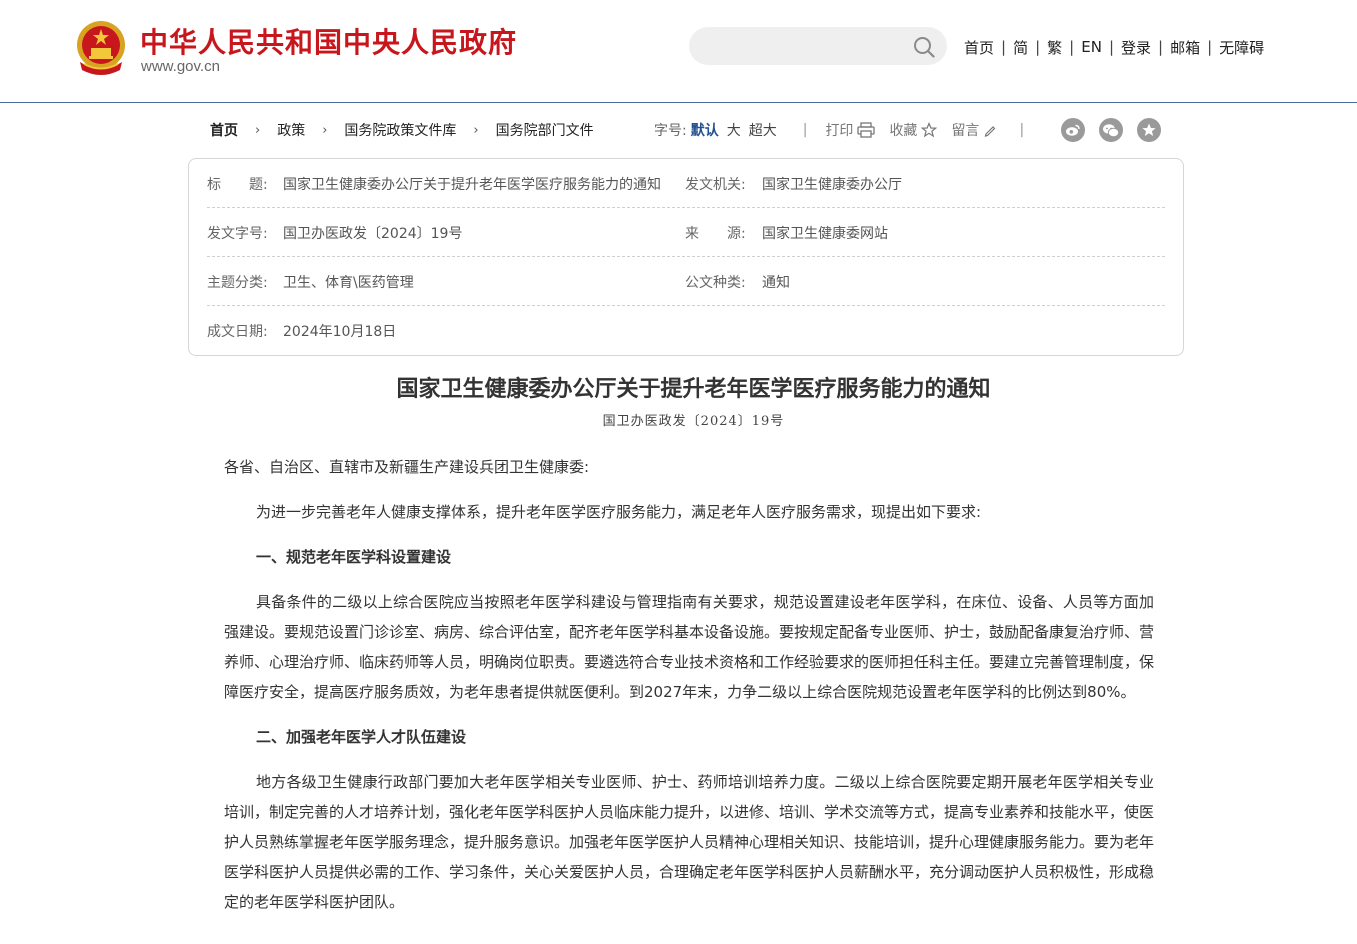 This screenshot has height=944, width=1357. I want to click on section-heading: 一、规范老年医学科设置建设, so click(354, 557).